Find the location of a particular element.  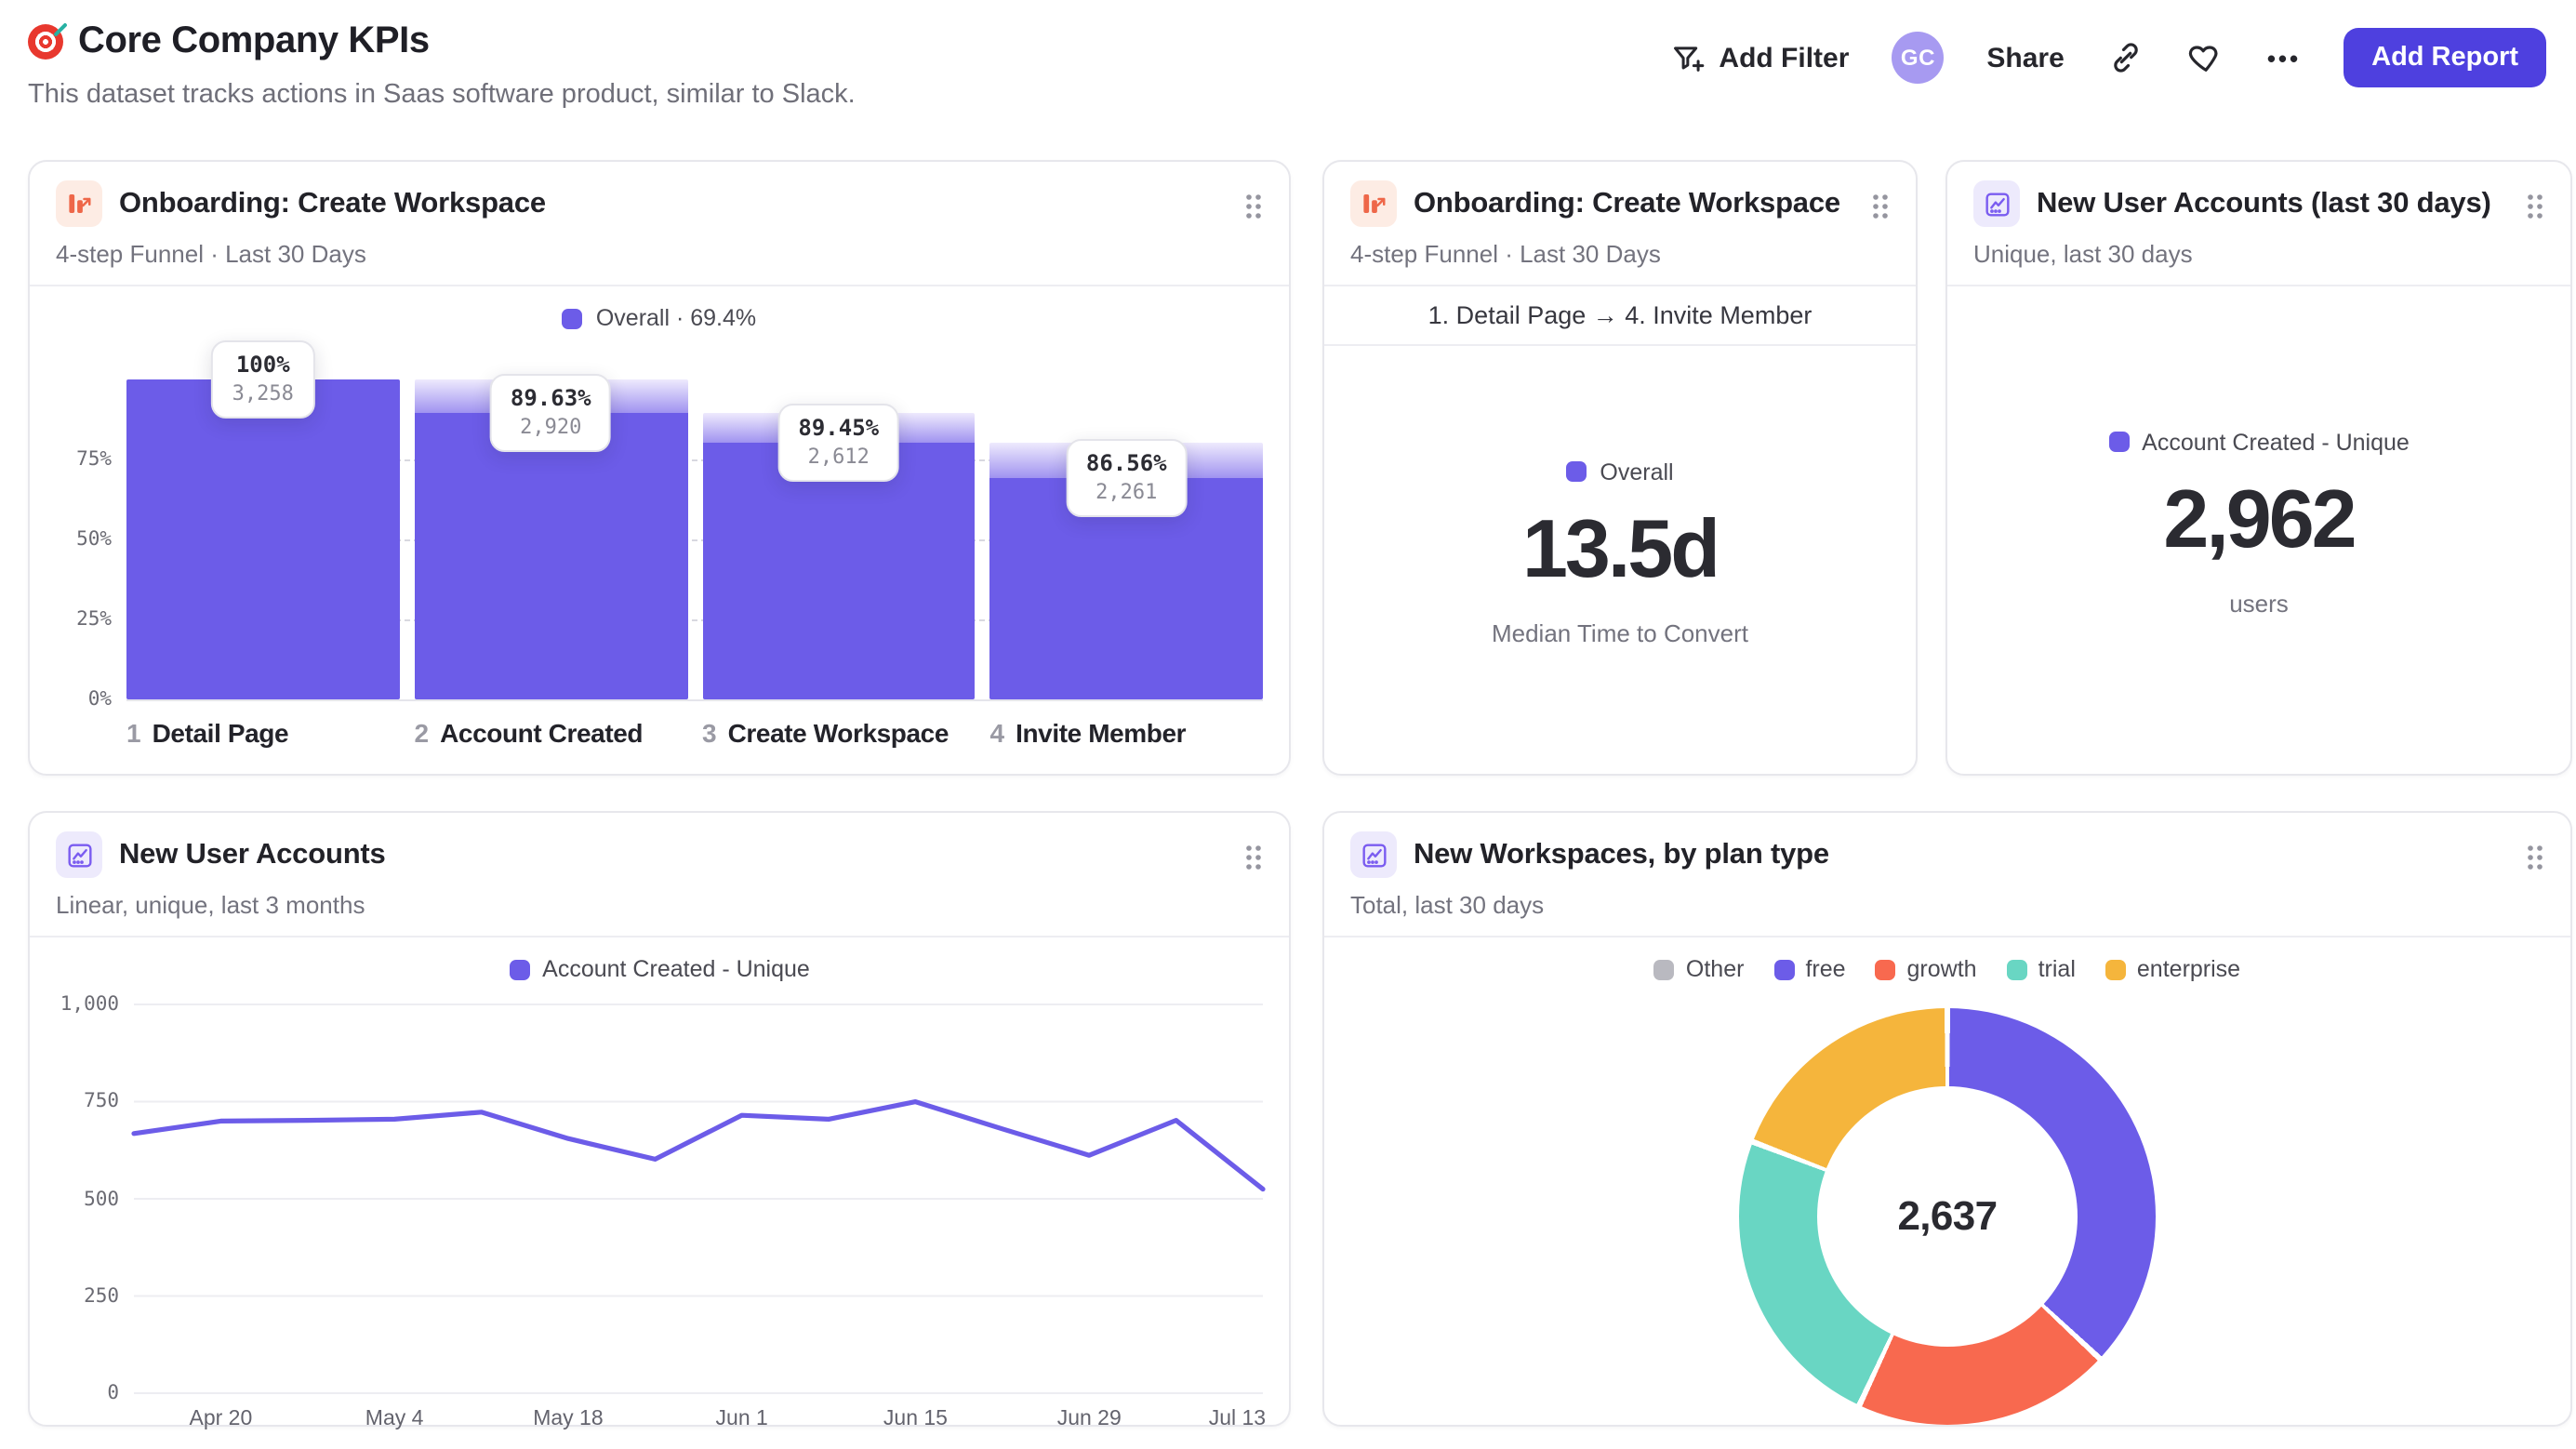

y-axis-tick: 1,000 is located at coordinates (89, 1004).